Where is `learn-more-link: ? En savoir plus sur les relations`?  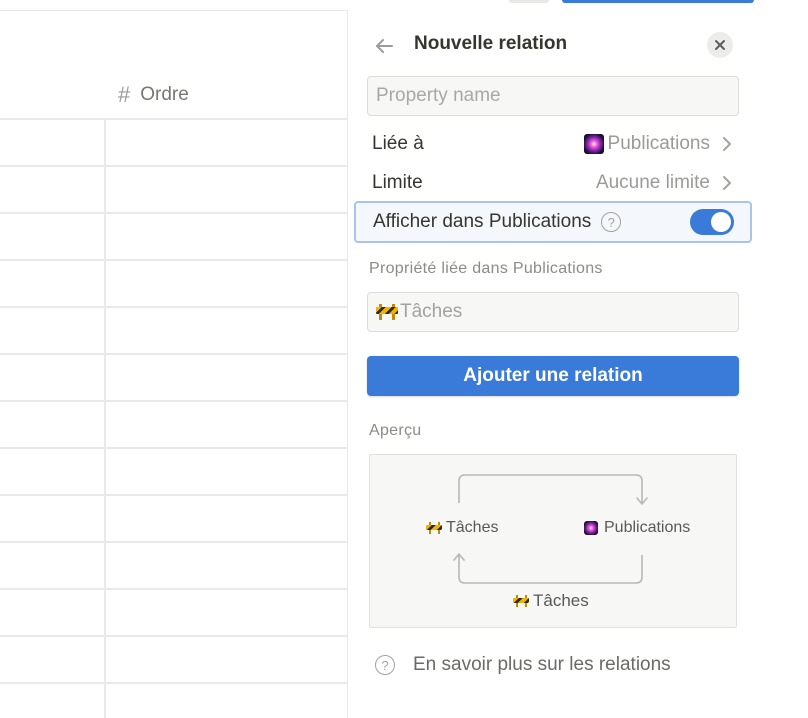 learn-more-link: ? En savoir plus sur les relations is located at coordinates (523, 665).